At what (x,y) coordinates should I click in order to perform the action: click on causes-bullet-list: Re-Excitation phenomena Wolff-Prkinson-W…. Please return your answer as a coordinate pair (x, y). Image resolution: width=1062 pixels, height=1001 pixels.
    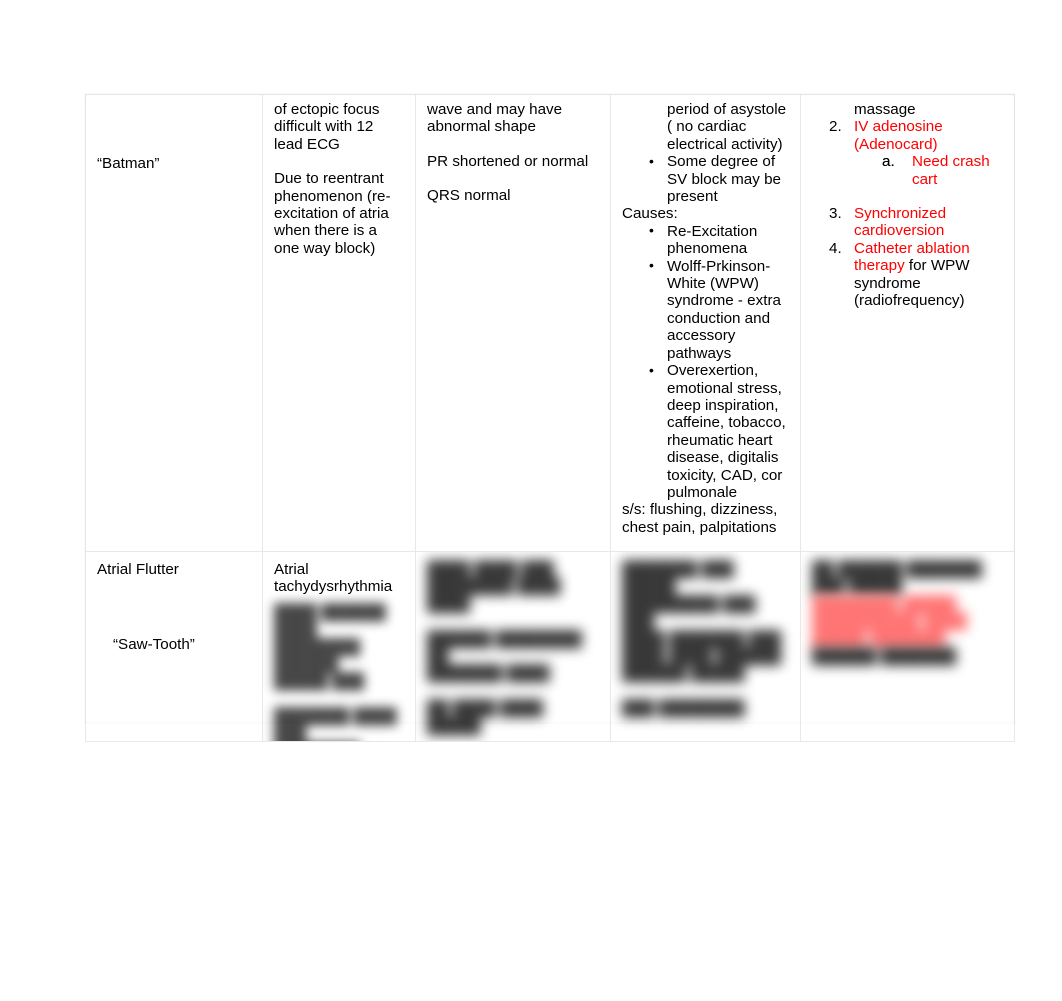
    Looking at the image, I should click on (708, 362).